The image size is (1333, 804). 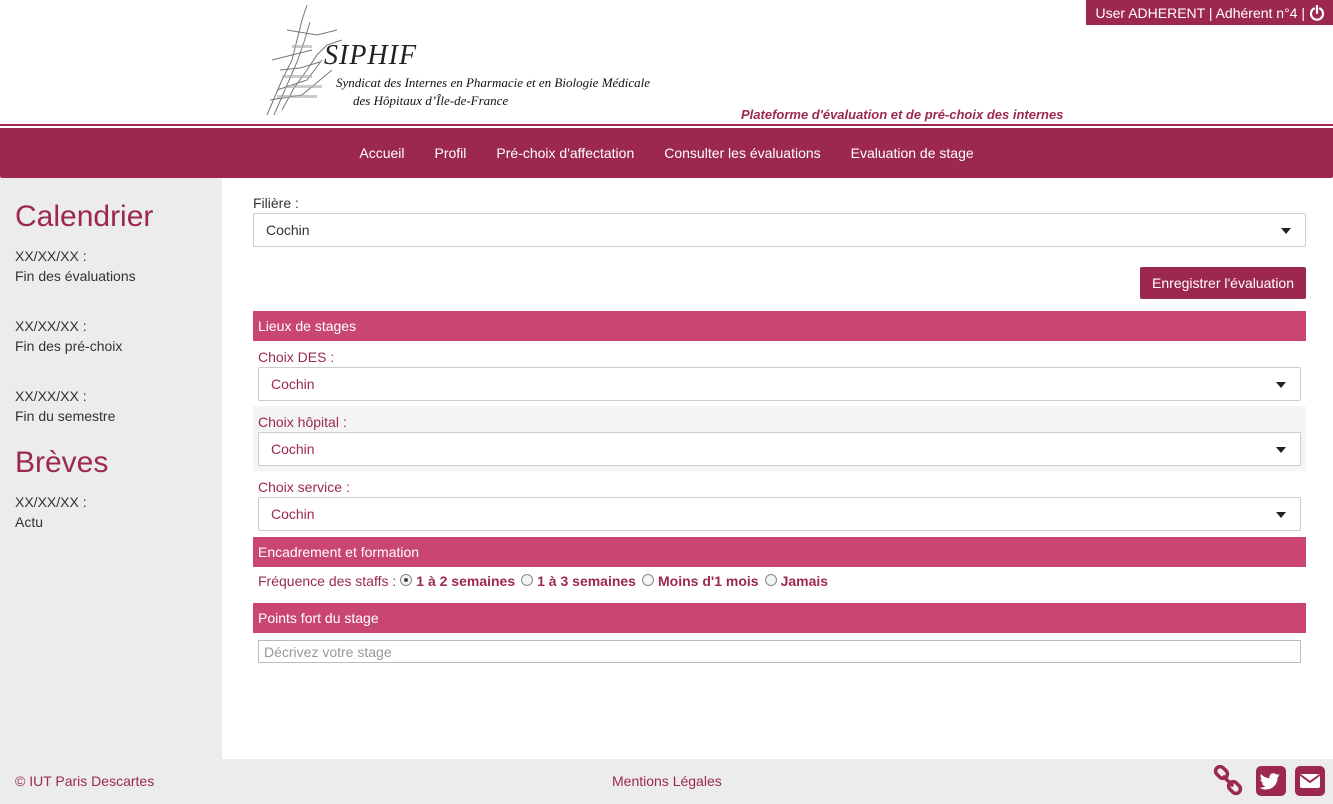 I want to click on filiere-select: Cochin, so click(x=779, y=230).